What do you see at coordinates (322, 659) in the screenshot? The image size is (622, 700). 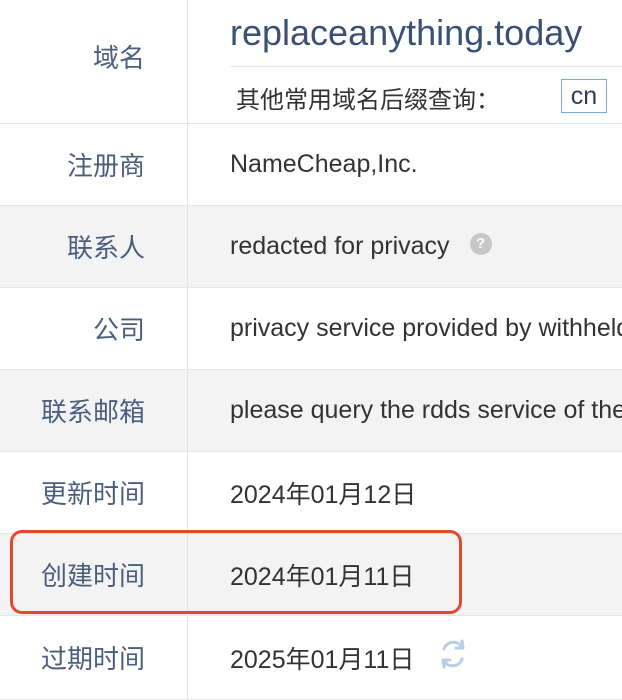 I see `expires-text: 2025年01月11日` at bounding box center [322, 659].